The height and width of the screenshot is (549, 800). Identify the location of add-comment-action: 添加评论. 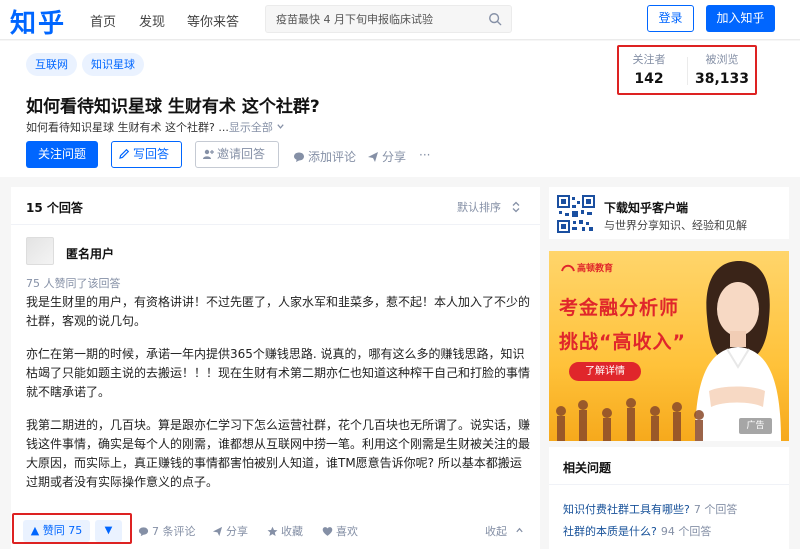
(324, 156).